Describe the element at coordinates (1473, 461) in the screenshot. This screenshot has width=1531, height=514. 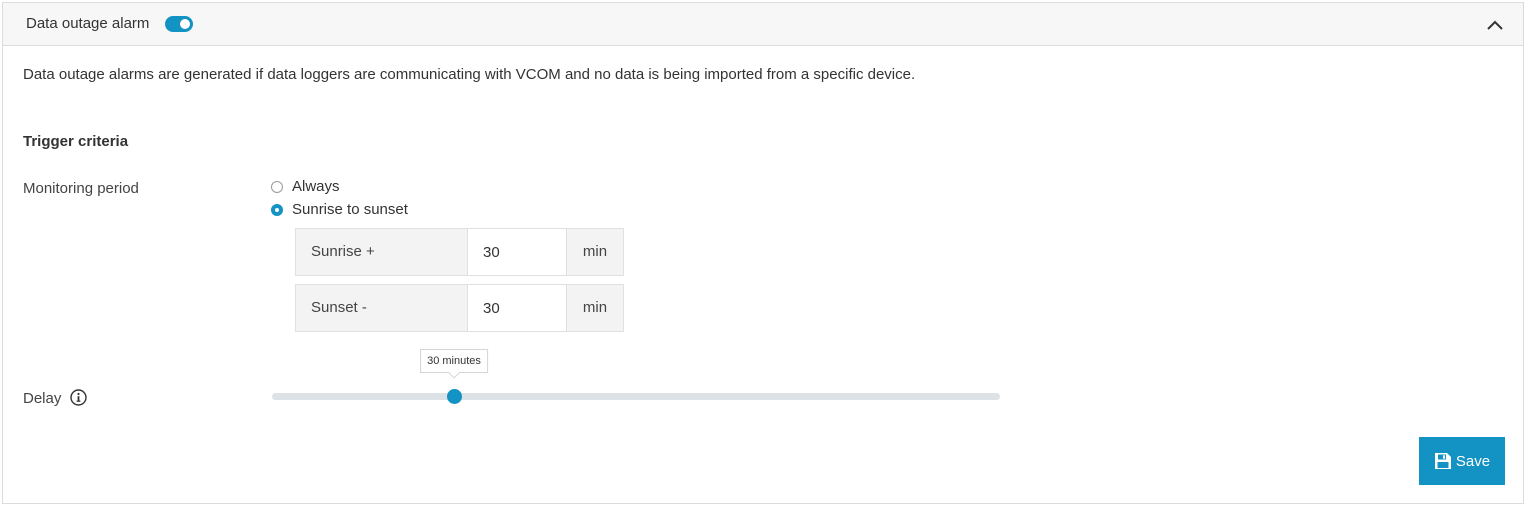
I see `save-button-label: Save` at that location.